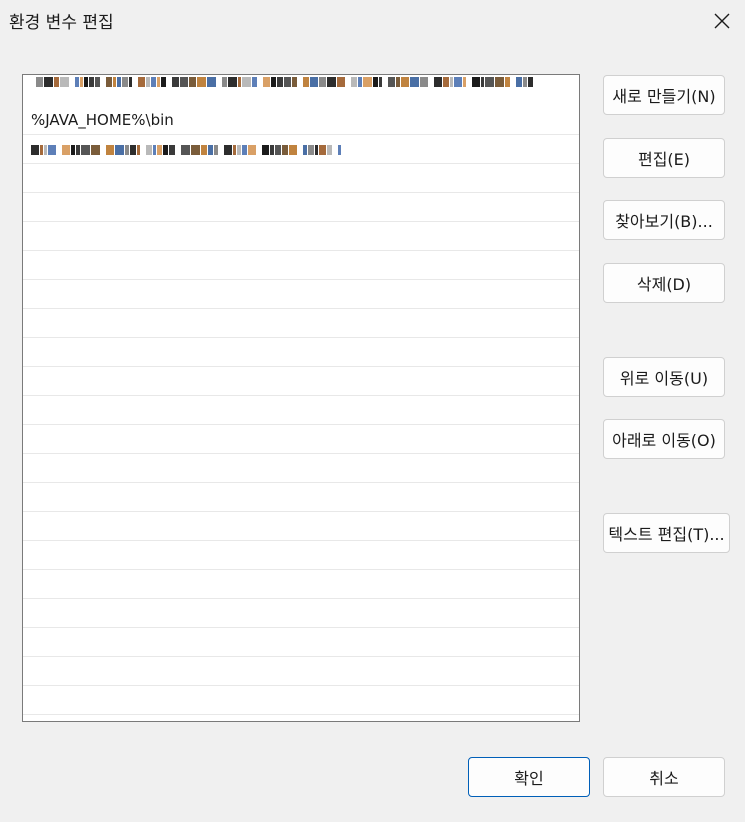 The height and width of the screenshot is (822, 745). I want to click on move-up-button: 위로 이동(U), so click(664, 377).